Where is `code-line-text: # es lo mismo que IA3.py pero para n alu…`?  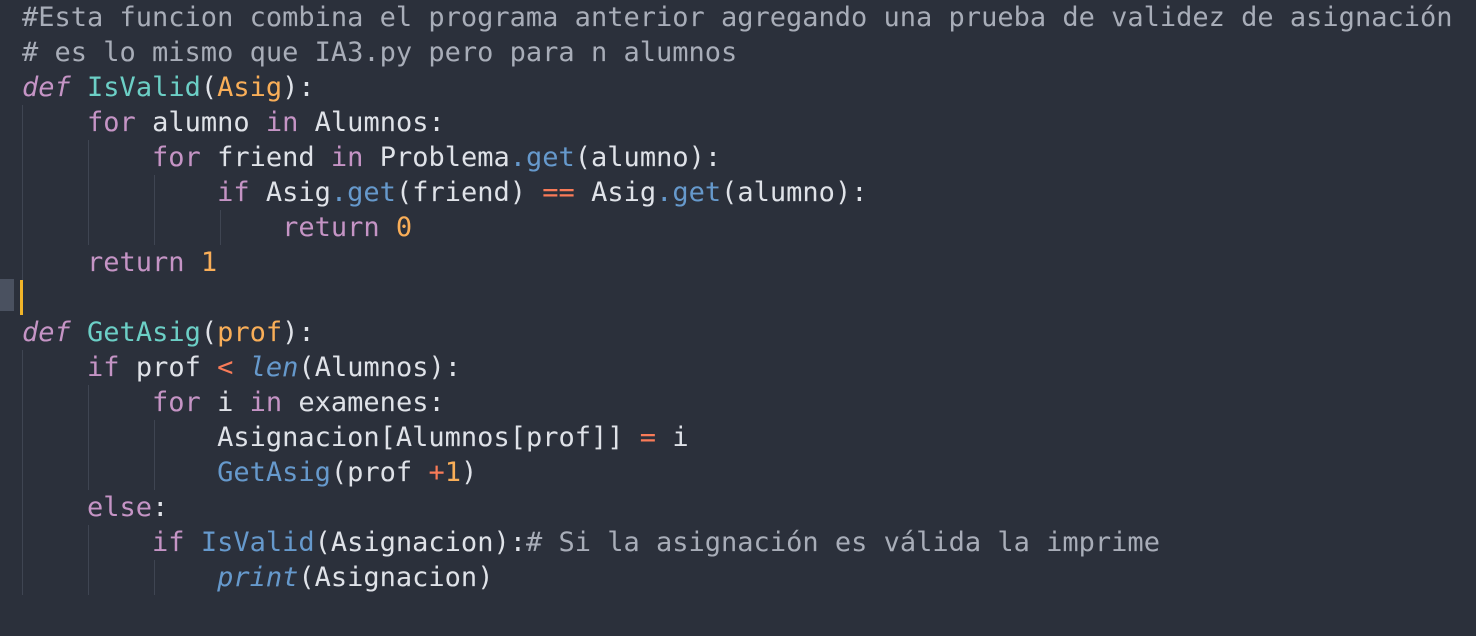
code-line-text: # es lo mismo que IA3.py pero para n alu… is located at coordinates (380, 52).